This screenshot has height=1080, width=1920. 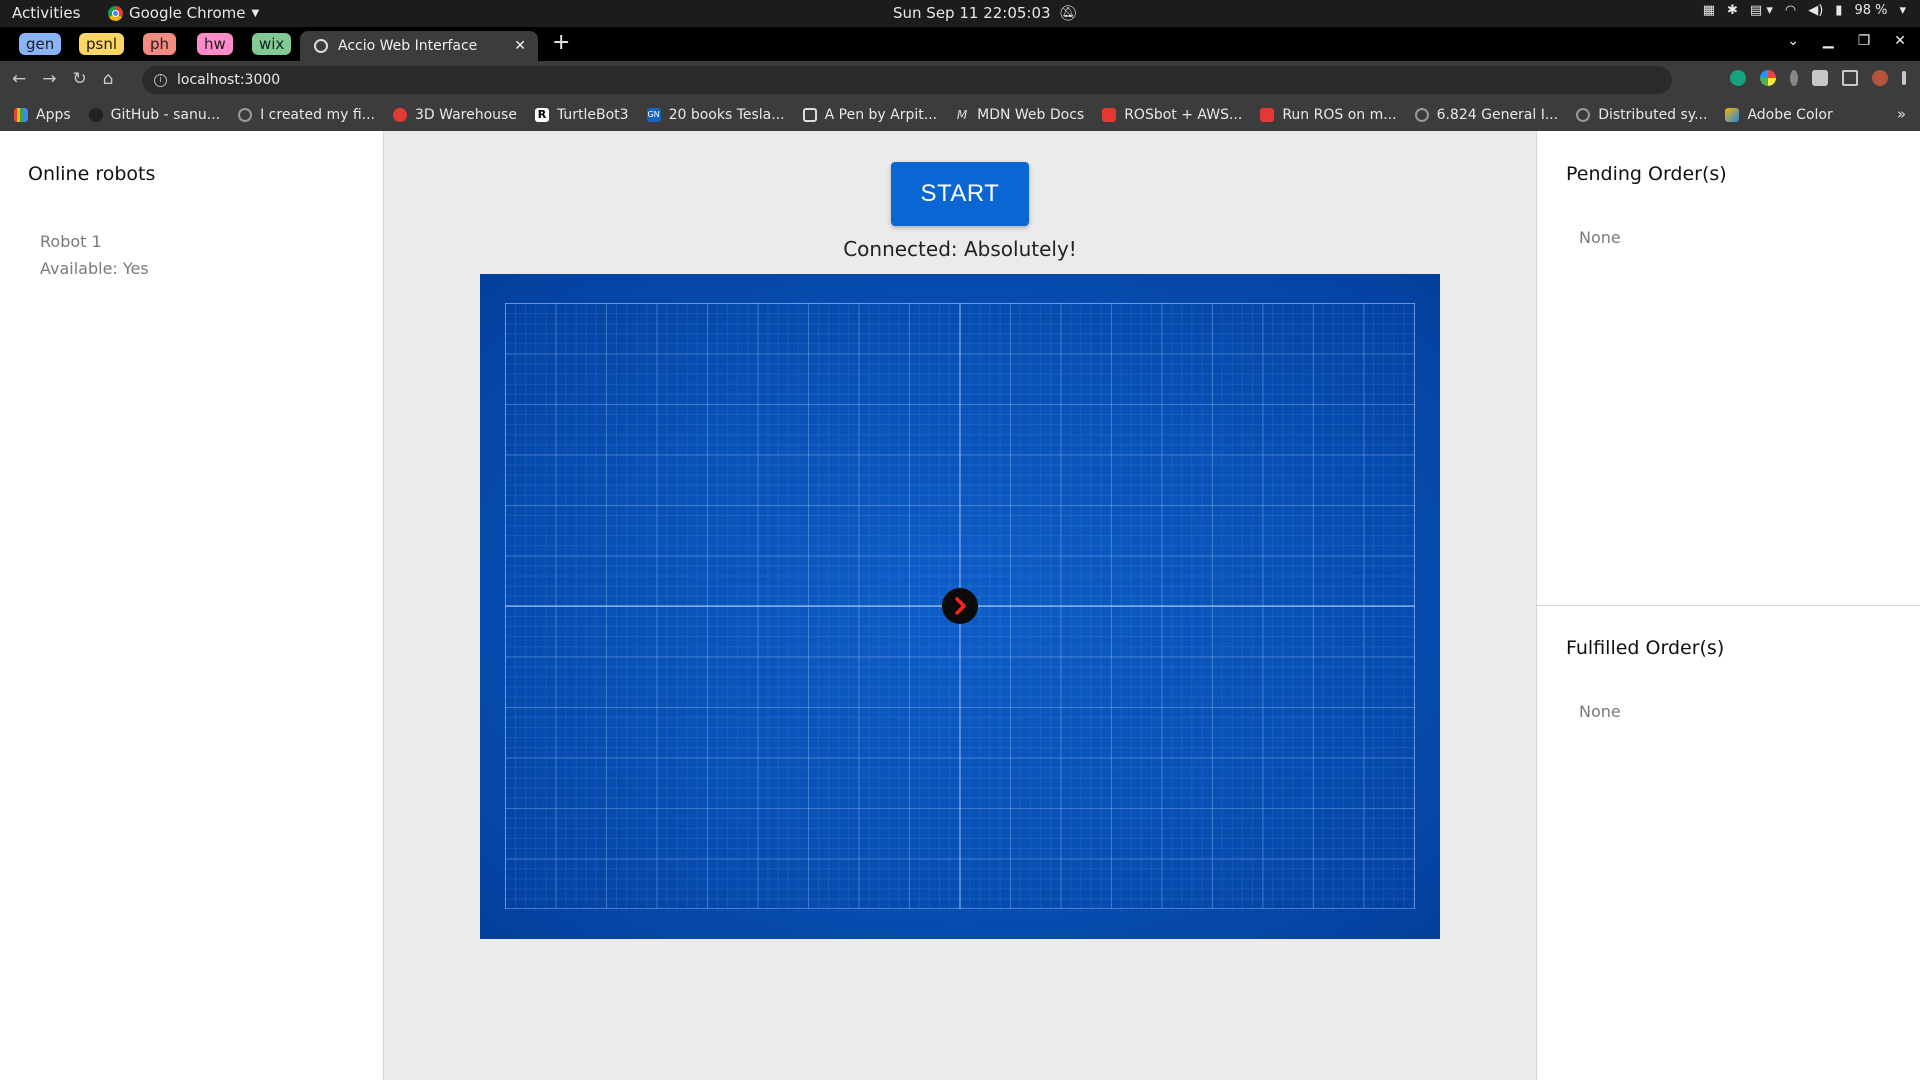 What do you see at coordinates (520, 46) in the screenshot?
I see `close-tab-icon: ✕` at bounding box center [520, 46].